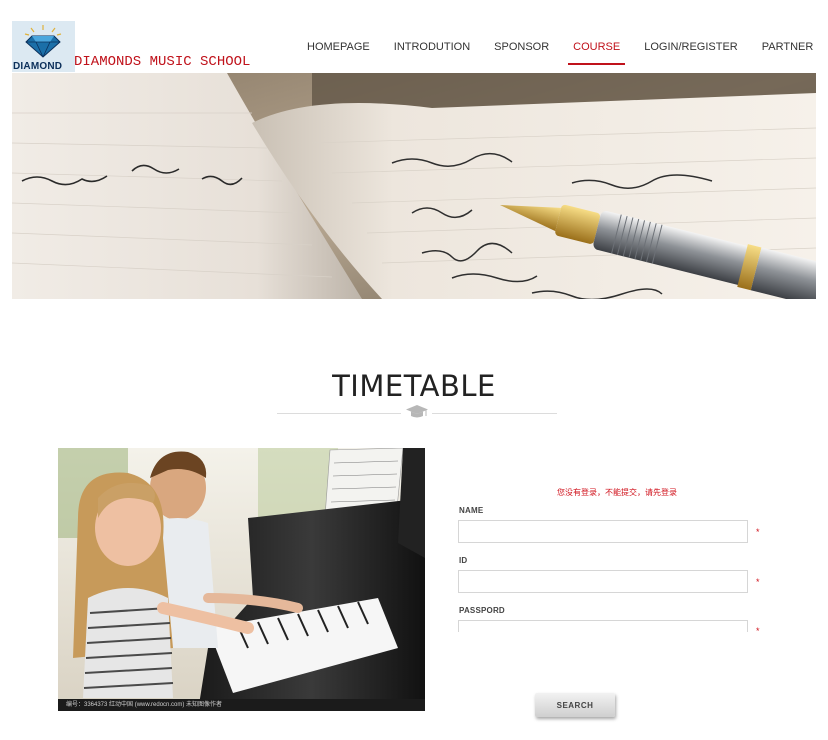 The width and height of the screenshot is (828, 740). What do you see at coordinates (43, 41) in the screenshot?
I see `diamond-icon` at bounding box center [43, 41].